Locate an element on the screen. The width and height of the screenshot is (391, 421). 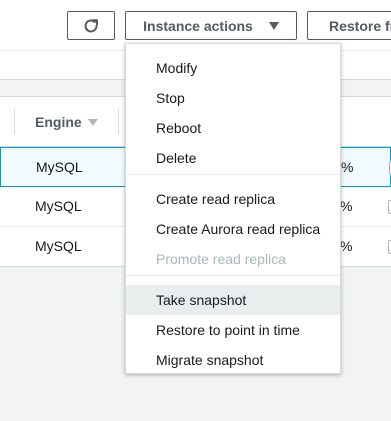
menu-item-delete: Delete is located at coordinates (233, 158).